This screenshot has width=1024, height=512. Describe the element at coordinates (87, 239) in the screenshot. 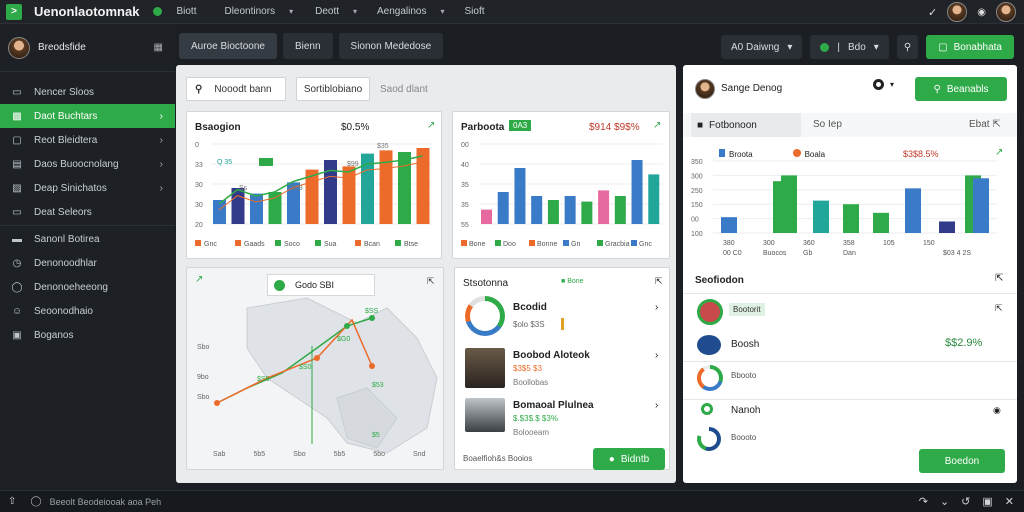

I see `sidebar-item: ▬ Sanonl Botirea` at that location.